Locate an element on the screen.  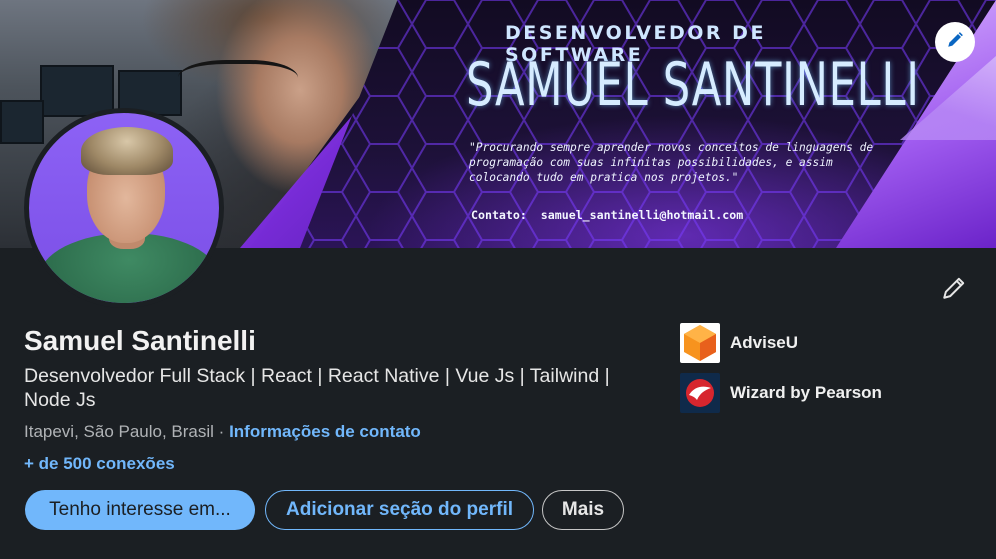
banner-contact: Contato: samuel_santinelli@hotmail.com is located at coordinates (607, 215).